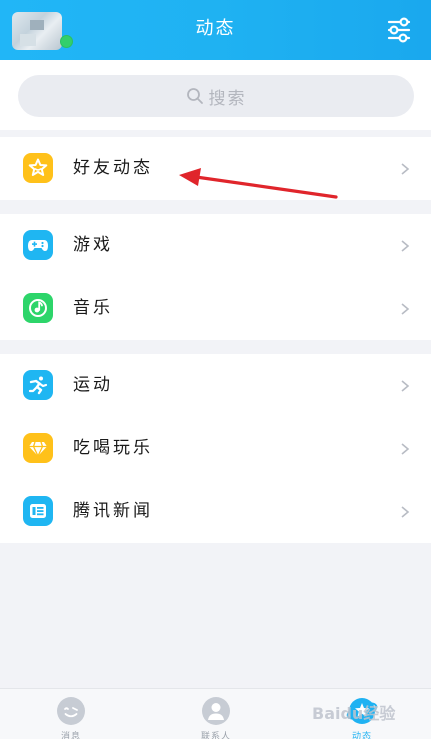  What do you see at coordinates (216, 711) in the screenshot?
I see `contacts-icon` at bounding box center [216, 711].